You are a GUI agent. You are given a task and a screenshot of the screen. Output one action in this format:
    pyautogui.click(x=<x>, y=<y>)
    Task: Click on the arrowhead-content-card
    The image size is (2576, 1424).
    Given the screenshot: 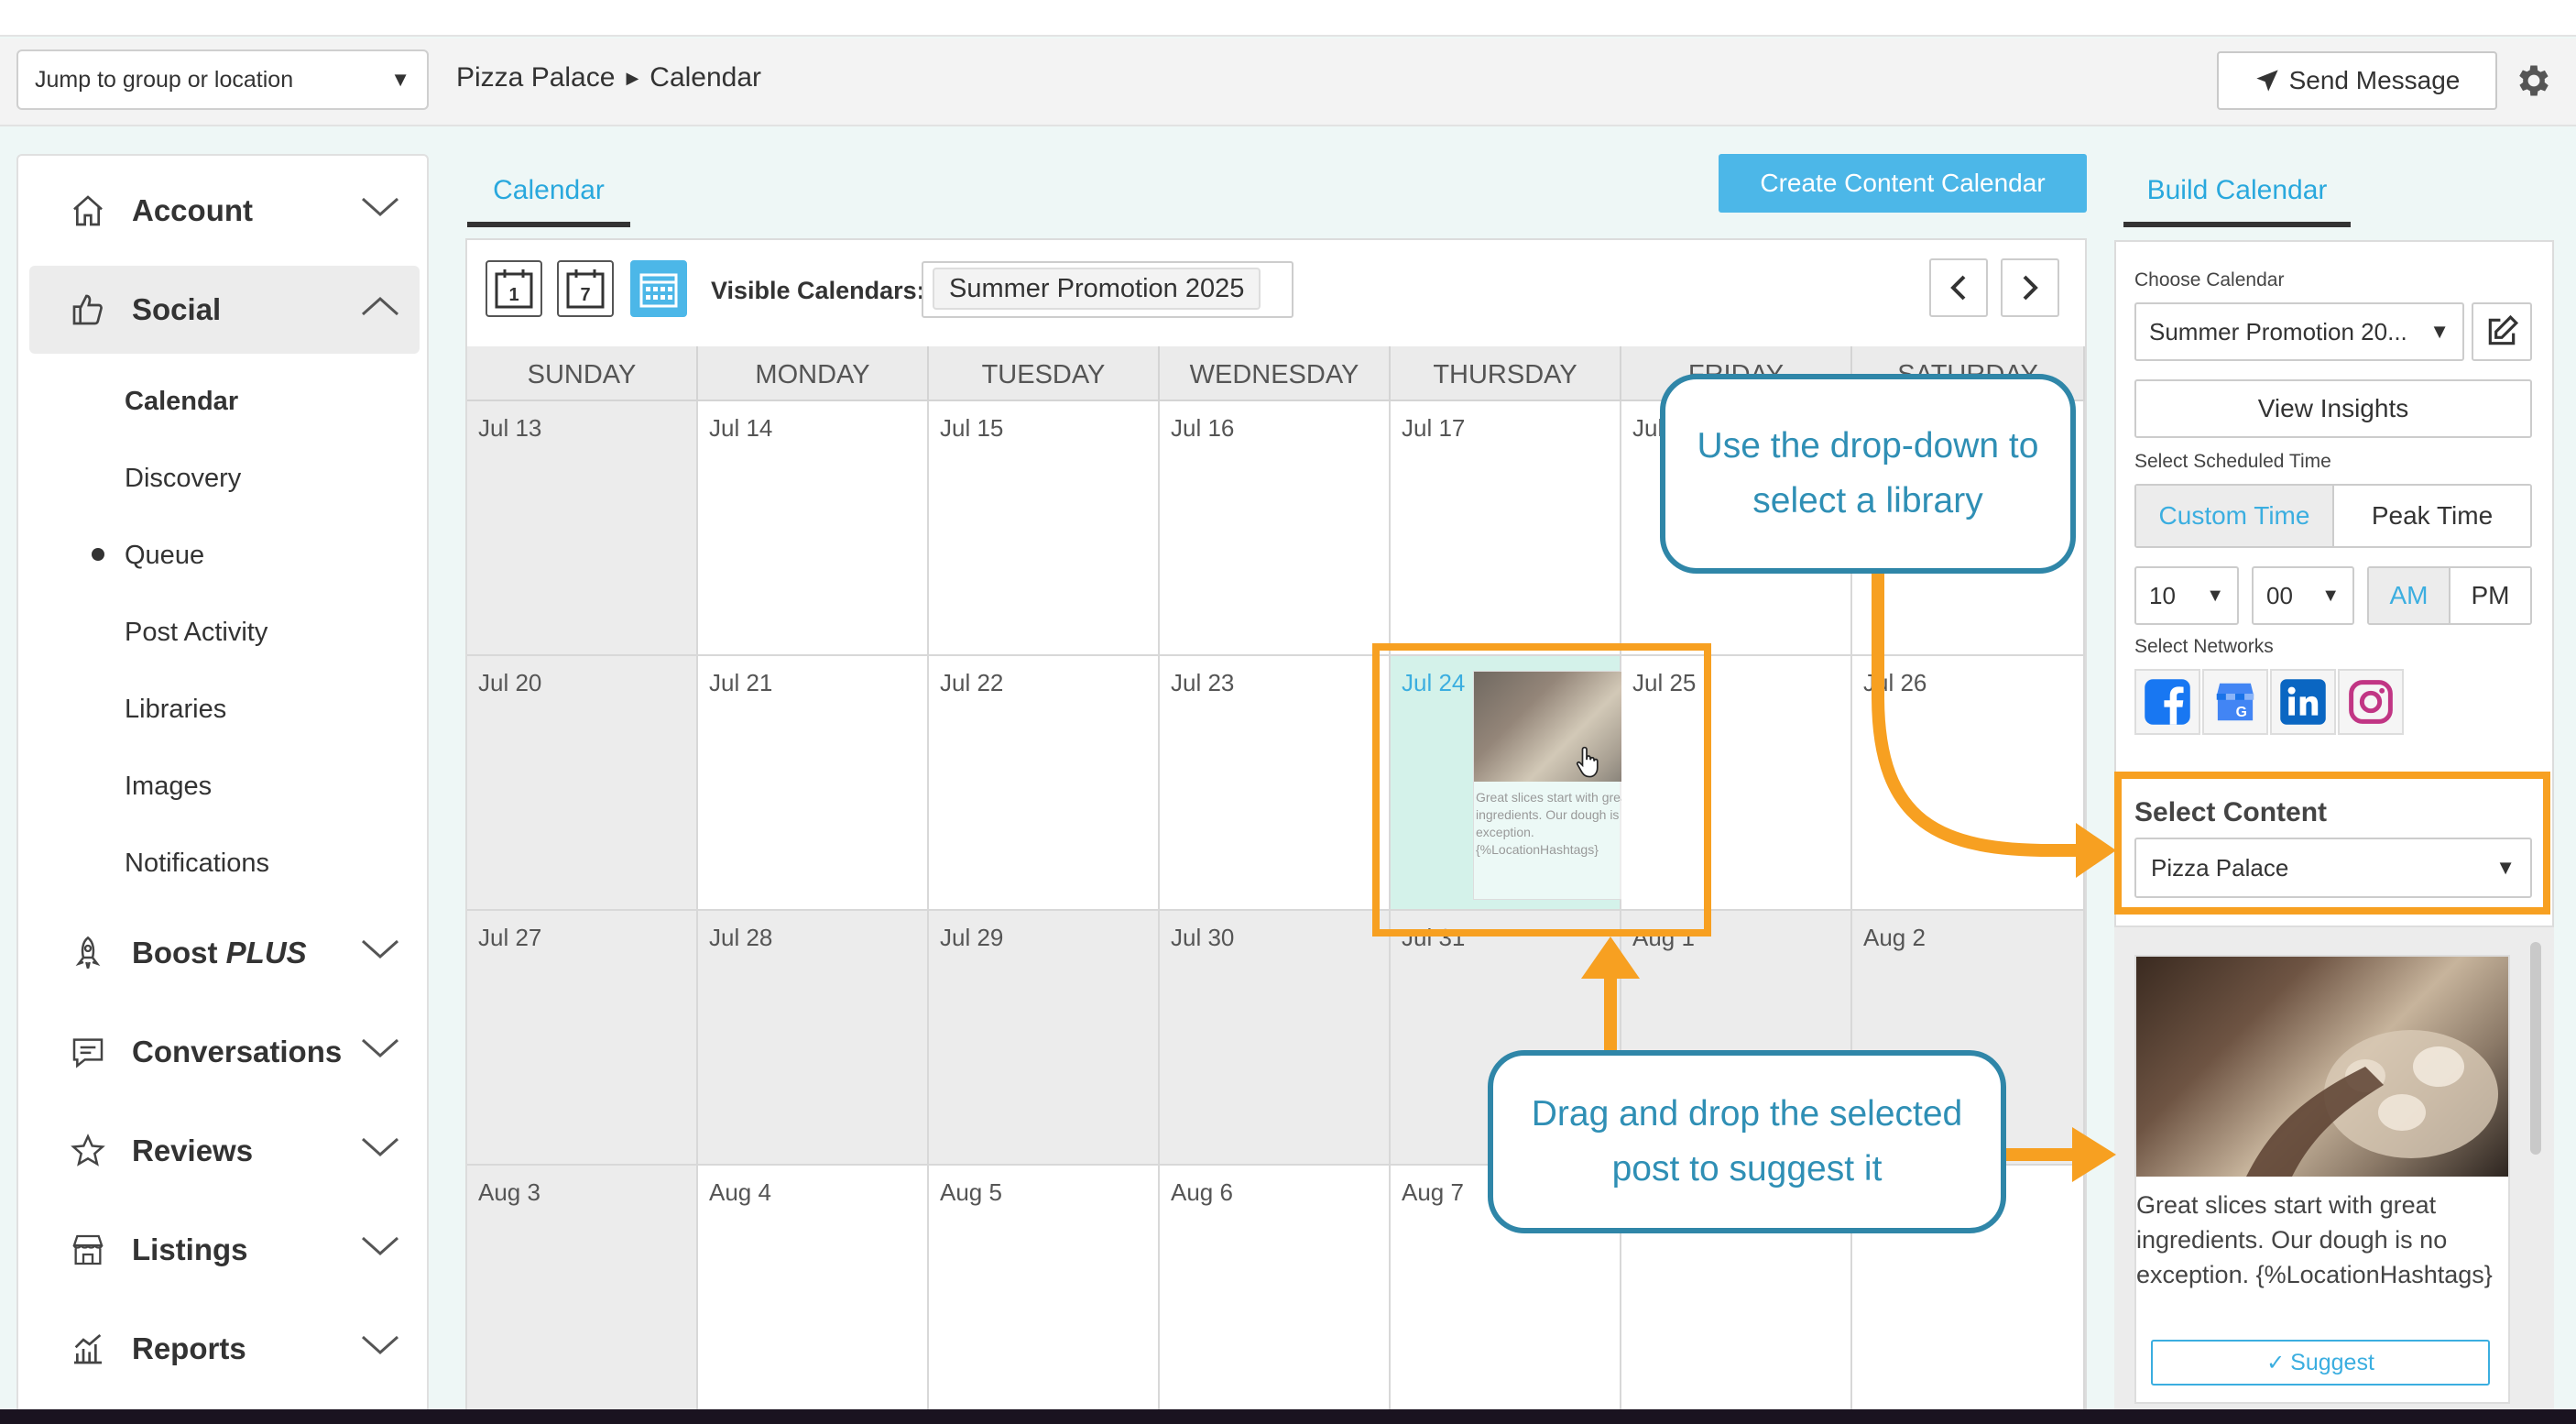 What is the action you would take?
    pyautogui.click(x=2094, y=1154)
    